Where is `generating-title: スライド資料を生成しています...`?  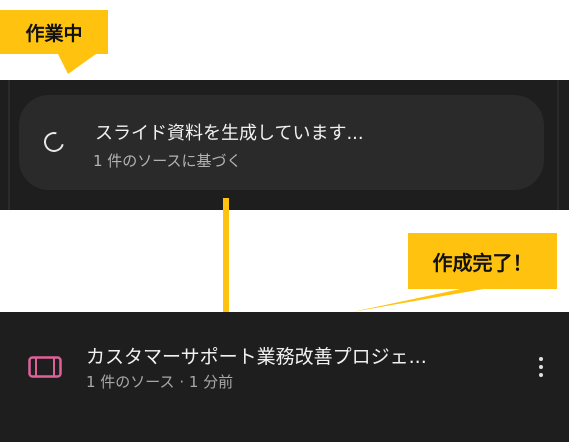 generating-title: スライド資料を生成しています... is located at coordinates (229, 133).